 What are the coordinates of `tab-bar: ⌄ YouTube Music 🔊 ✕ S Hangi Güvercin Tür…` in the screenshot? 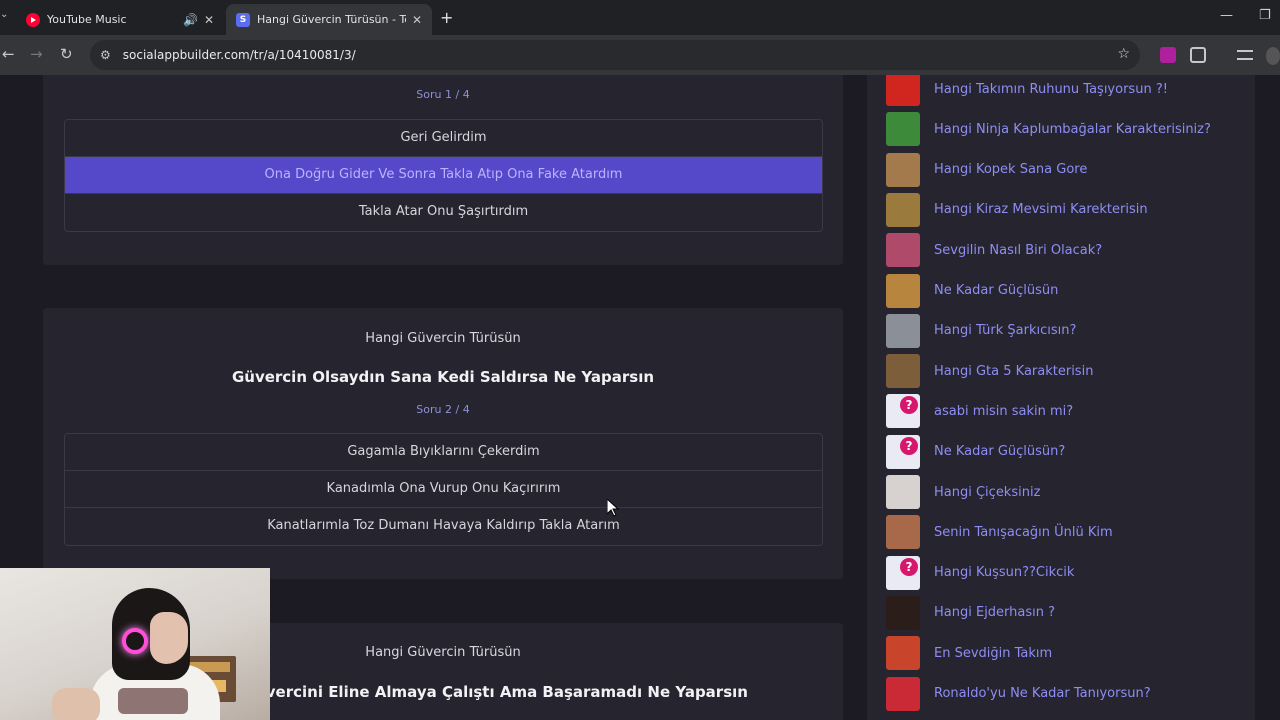 It's located at (640, 17).